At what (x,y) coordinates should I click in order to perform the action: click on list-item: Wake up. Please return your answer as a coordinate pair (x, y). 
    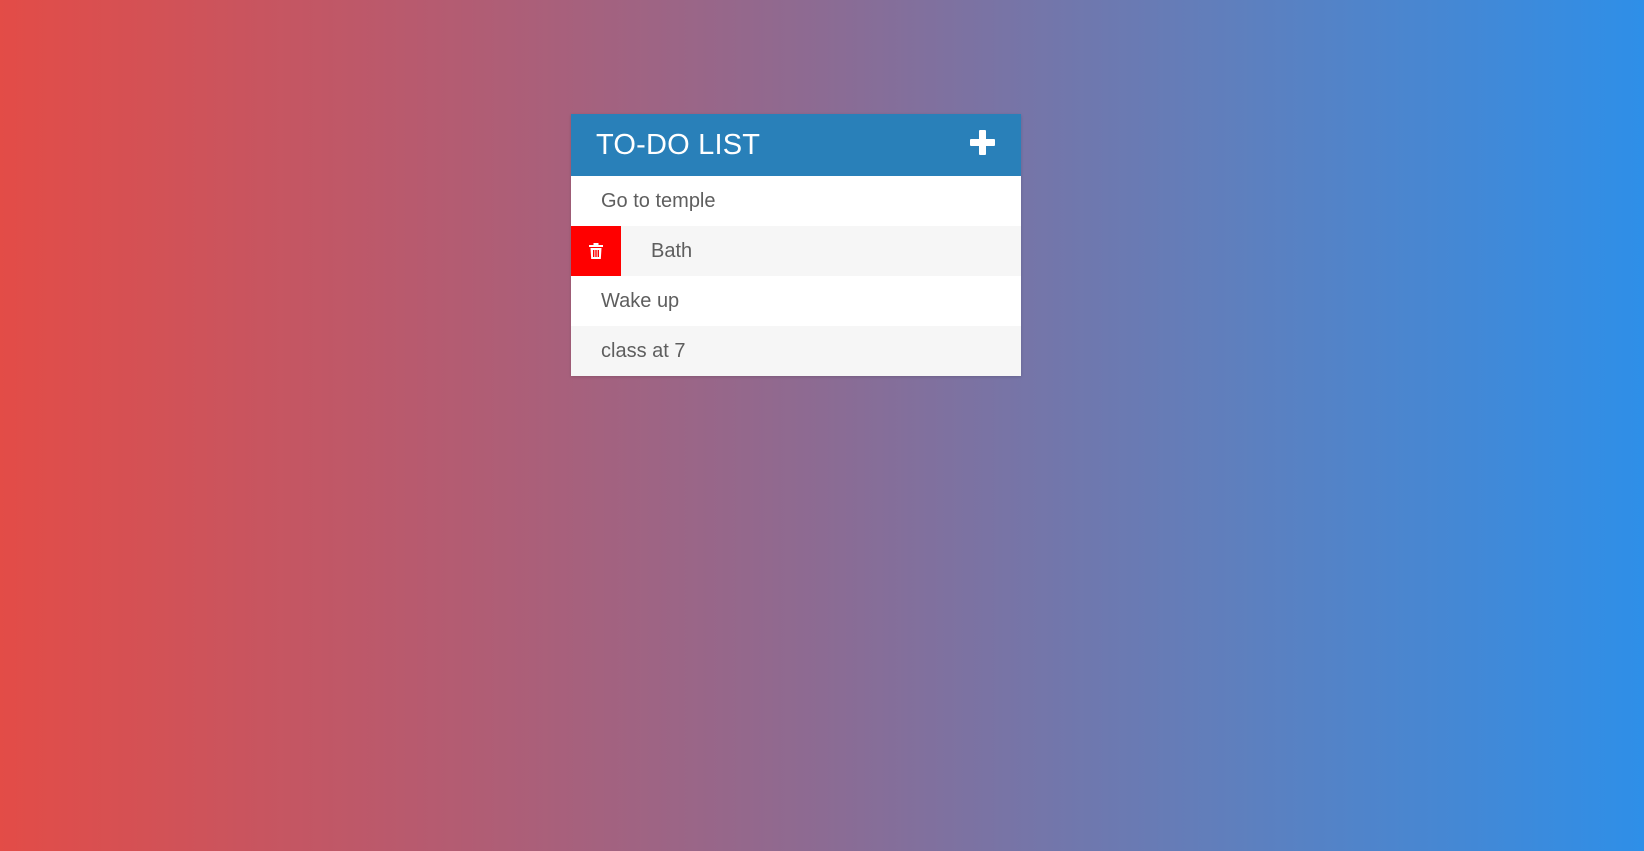
    Looking at the image, I should click on (796, 301).